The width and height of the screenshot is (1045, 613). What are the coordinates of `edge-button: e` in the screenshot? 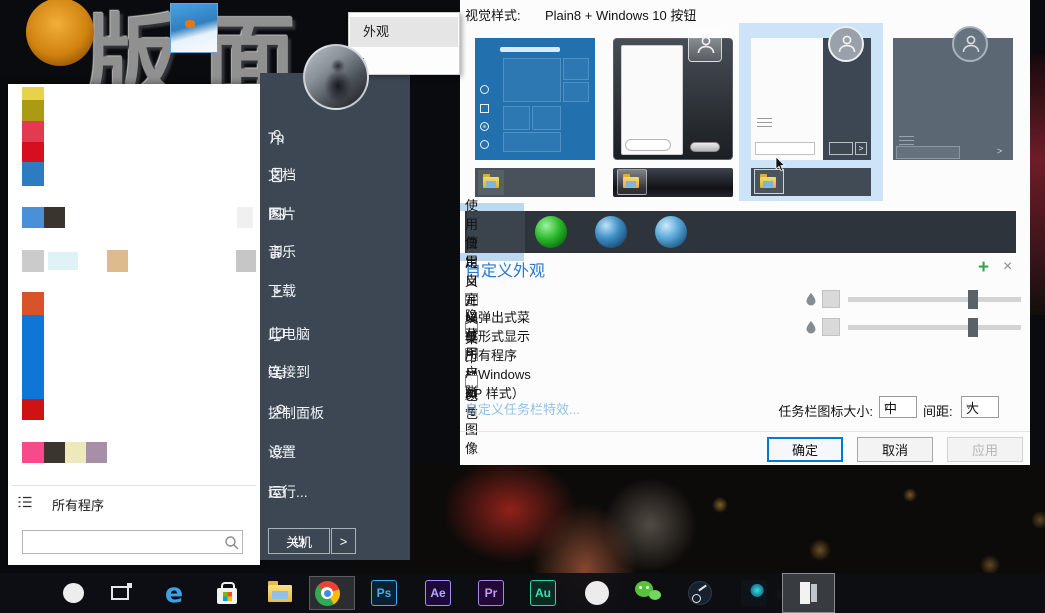 It's located at (174, 593).